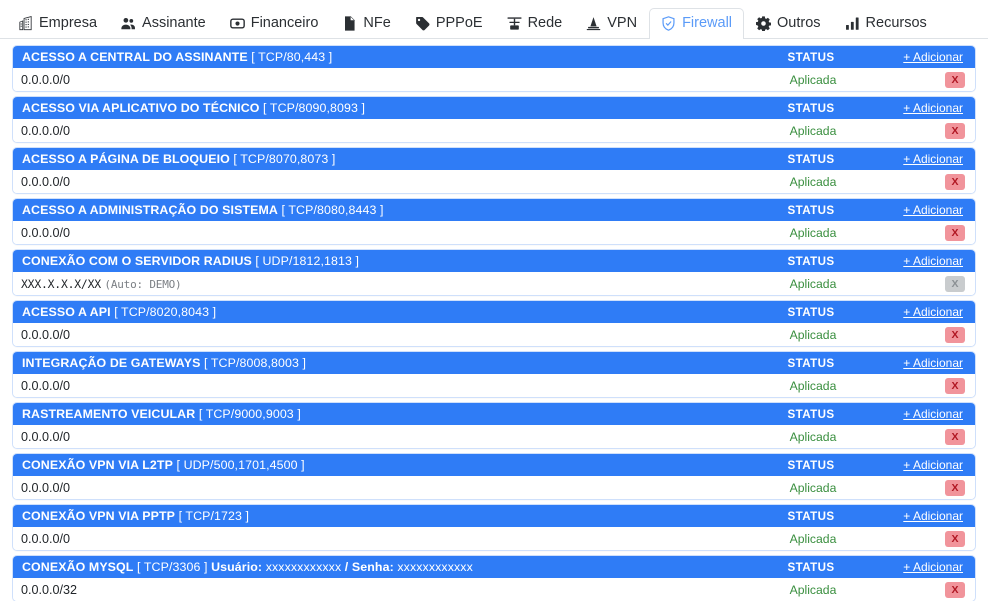 Image resolution: width=988 pixels, height=601 pixels. Describe the element at coordinates (61, 284) in the screenshot. I see `firewall-rule-cidr-value: XXX.X.X.X/XX` at that location.